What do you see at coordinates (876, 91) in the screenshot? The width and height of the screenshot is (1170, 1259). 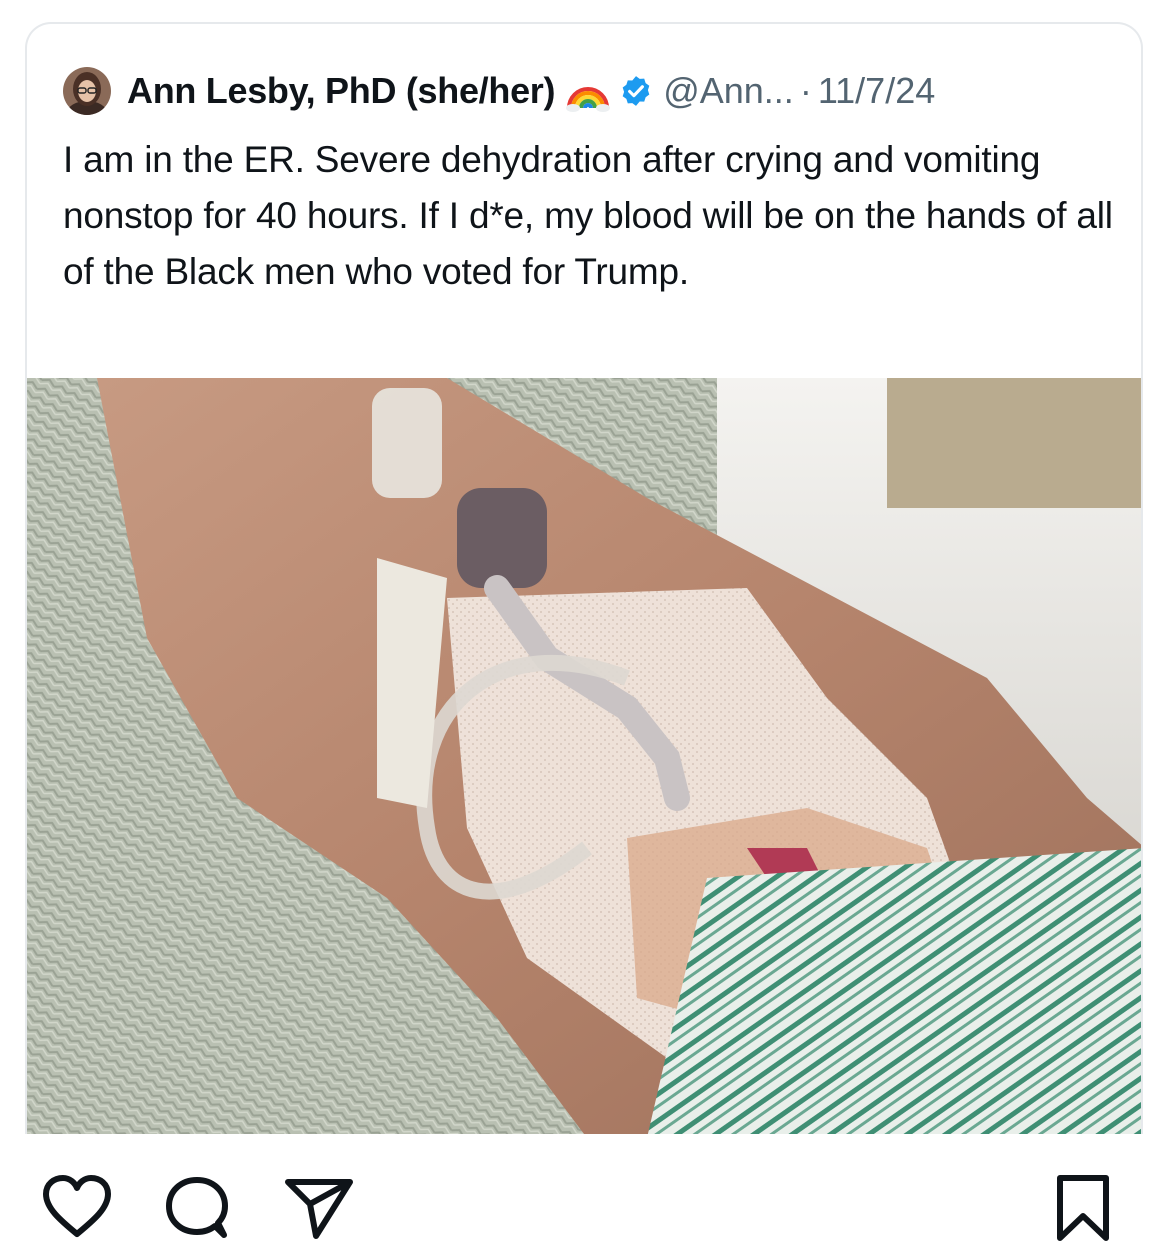 I see `tweet-date: 11/7/24` at bounding box center [876, 91].